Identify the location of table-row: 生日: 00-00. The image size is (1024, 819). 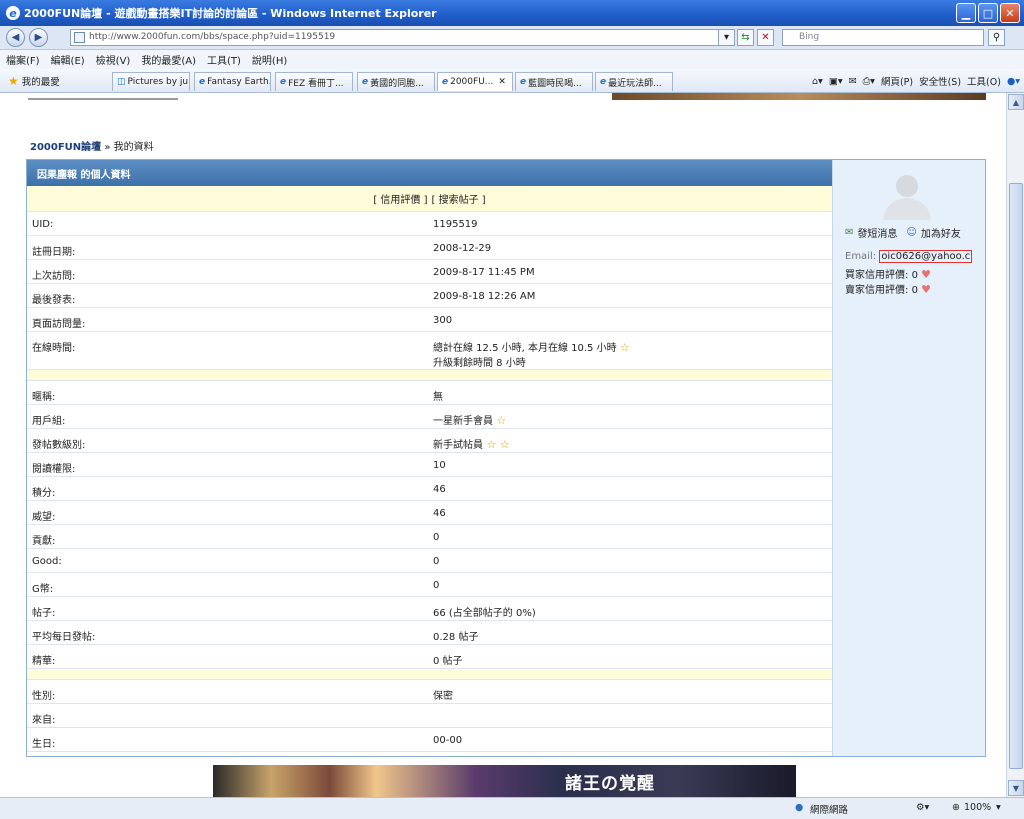
(429, 740).